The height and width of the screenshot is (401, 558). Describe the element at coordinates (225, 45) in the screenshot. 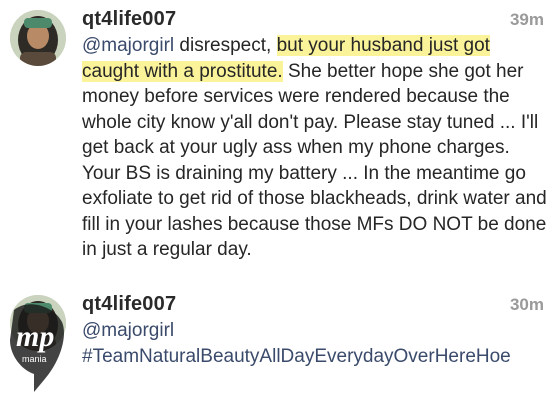

I see `comment-text-part: disrespect,` at that location.